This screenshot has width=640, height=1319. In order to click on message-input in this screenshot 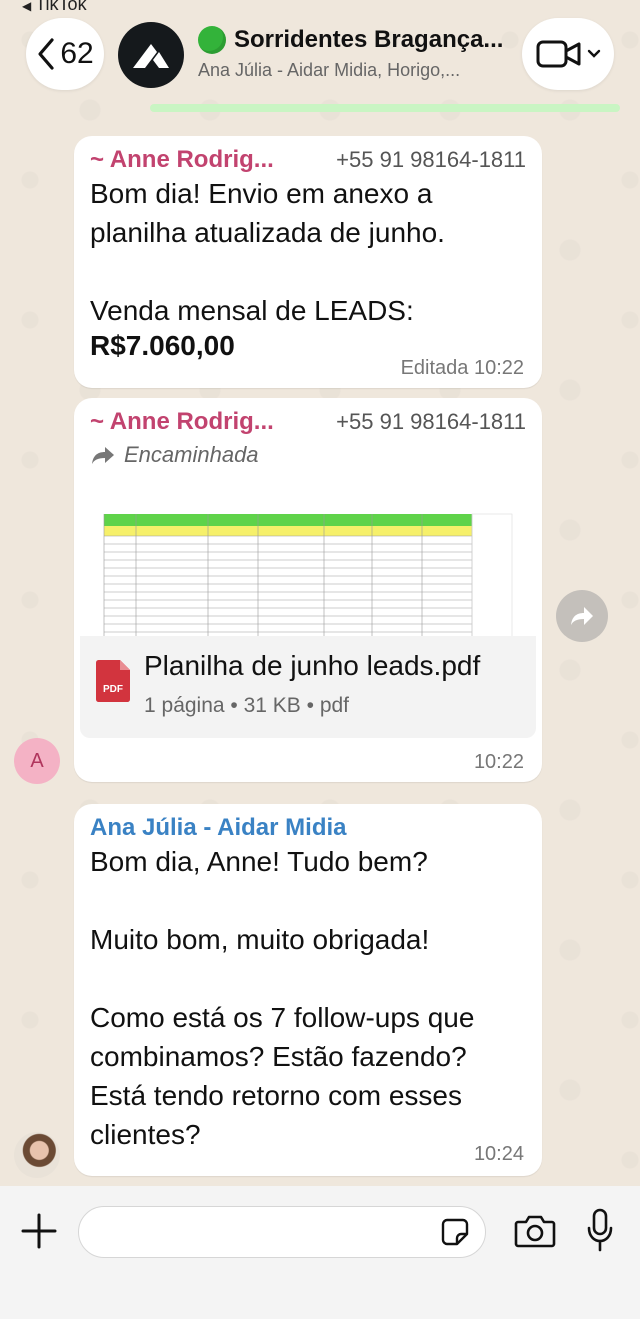, I will do `click(282, 1232)`.